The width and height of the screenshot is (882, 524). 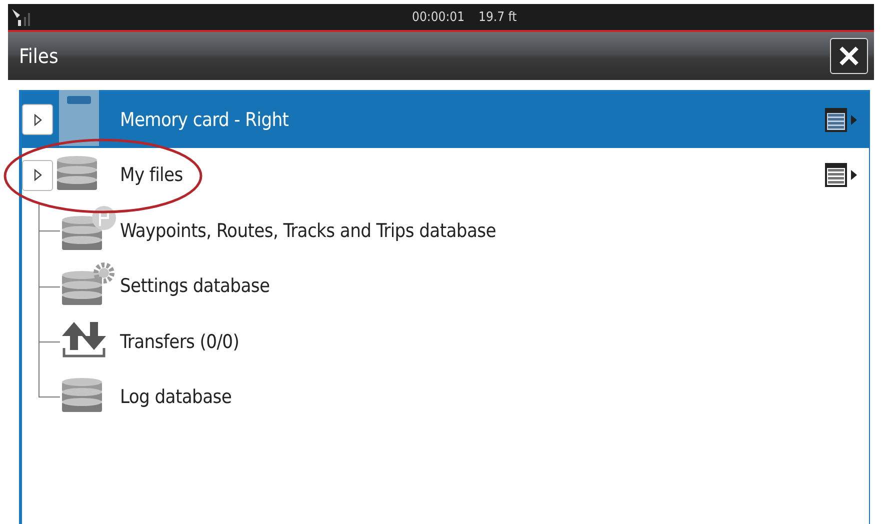 What do you see at coordinates (438, 17) in the screenshot?
I see `elapsed-time: 00:00:01` at bounding box center [438, 17].